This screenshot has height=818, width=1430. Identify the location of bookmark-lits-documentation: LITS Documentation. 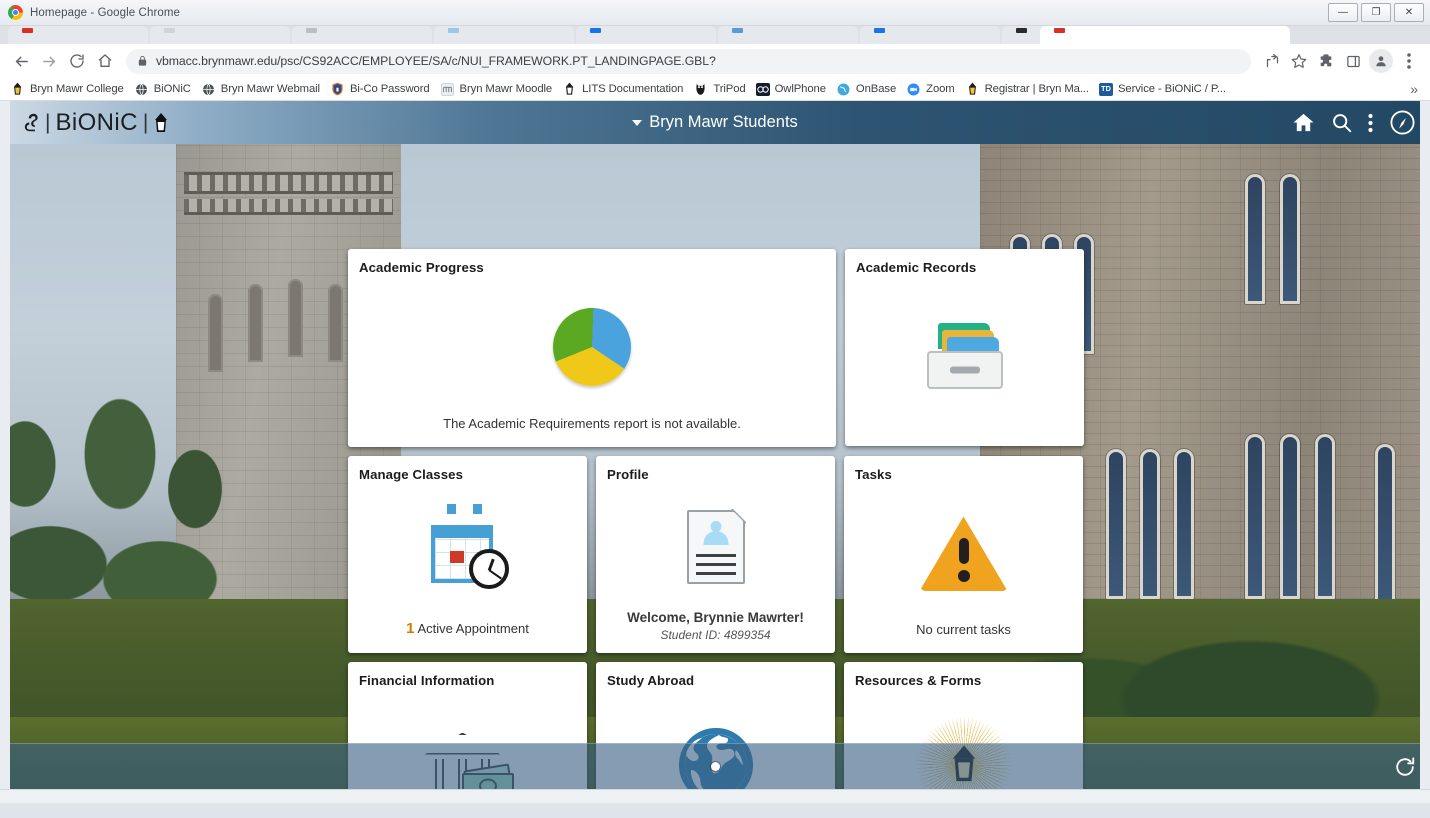
(623, 89).